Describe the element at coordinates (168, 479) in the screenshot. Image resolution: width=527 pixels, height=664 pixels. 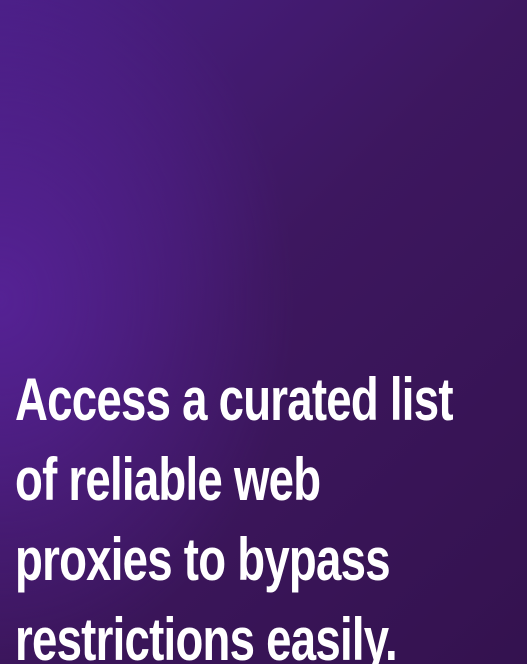
I see `headline-line-2: of reliable web` at that location.